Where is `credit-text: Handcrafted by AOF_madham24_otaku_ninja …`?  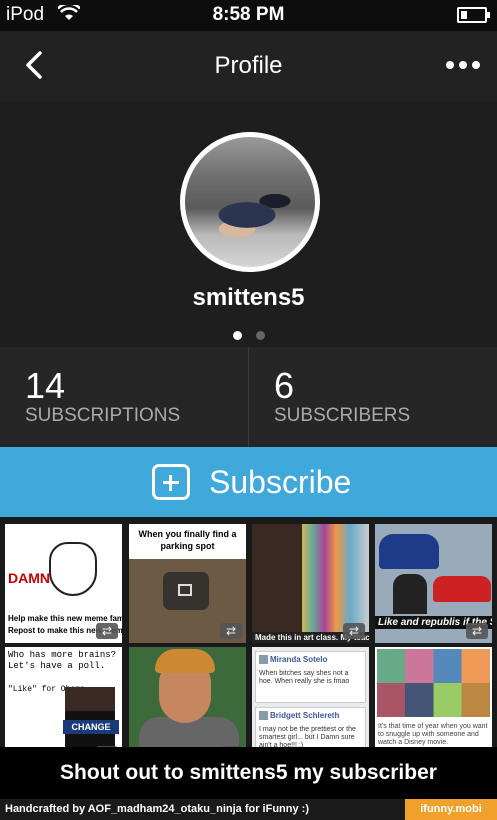 credit-text: Handcrafted by AOF_madham24_otaku_ninja … is located at coordinates (157, 809).